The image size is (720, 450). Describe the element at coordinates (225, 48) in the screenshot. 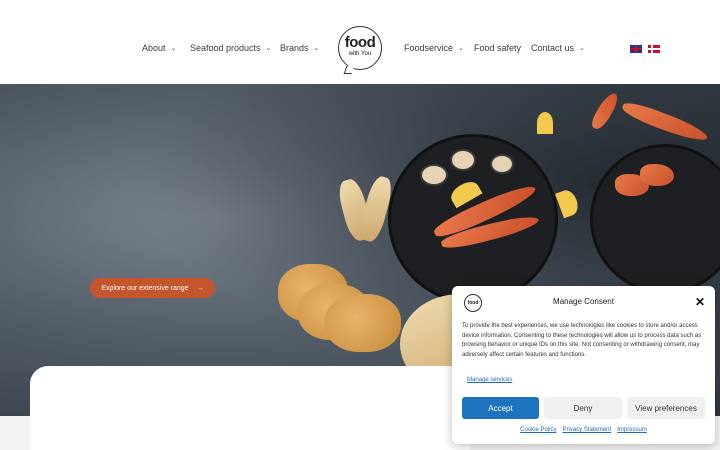

I see `nav-seafood-products-label: Seafood products` at that location.